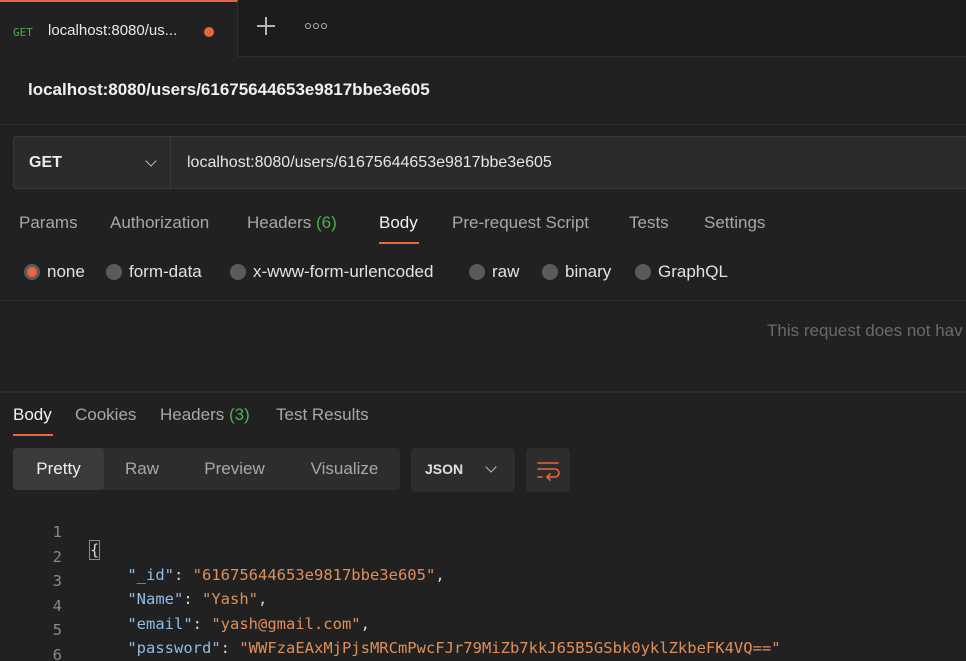 This screenshot has width=966, height=661. Describe the element at coordinates (322, 415) in the screenshot. I see `response-tab-test-results: Test Results` at that location.